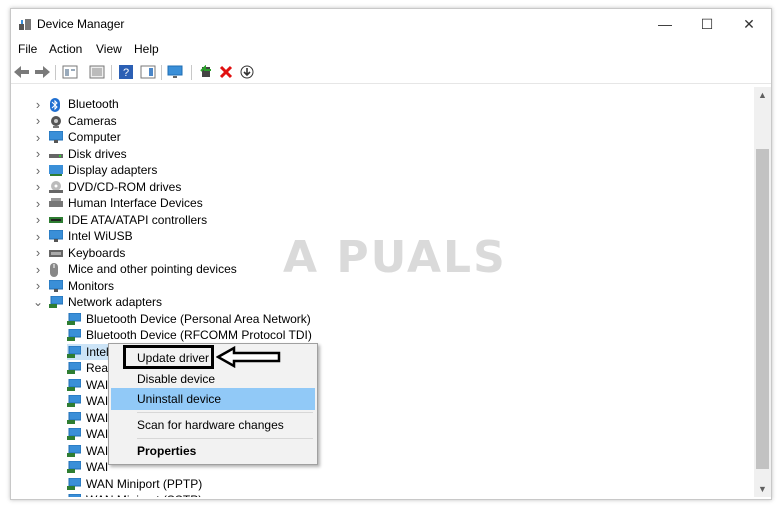 Image resolution: width=780 pixels, height=509 pixels. I want to click on menu-action: Action, so click(65, 49).